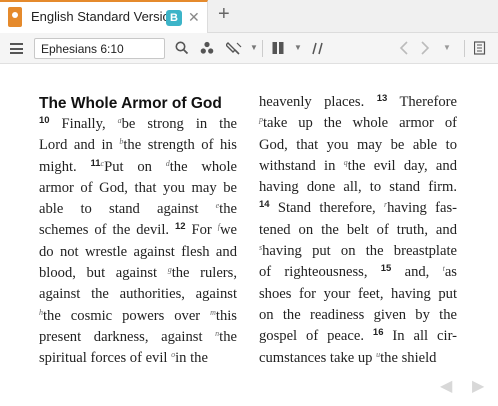 This screenshot has width=498, height=406. I want to click on verse-number: 16, so click(378, 332).